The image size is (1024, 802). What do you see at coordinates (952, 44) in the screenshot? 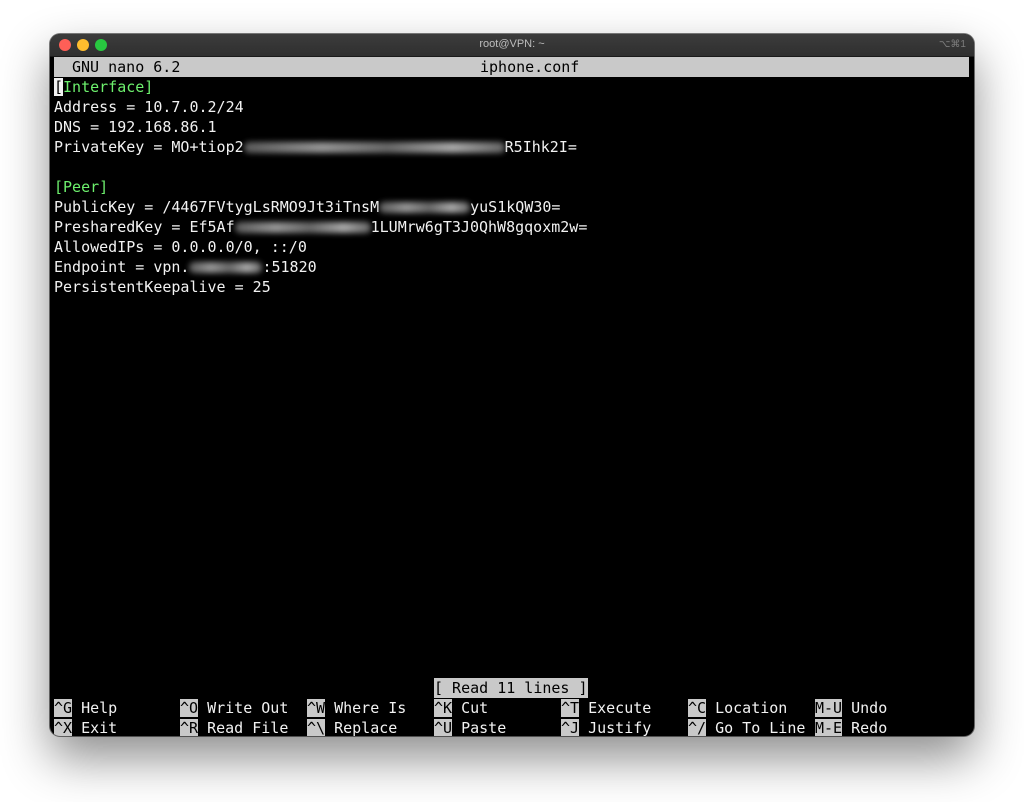
I see `window-shortcut-label: ⌥⌘1` at bounding box center [952, 44].